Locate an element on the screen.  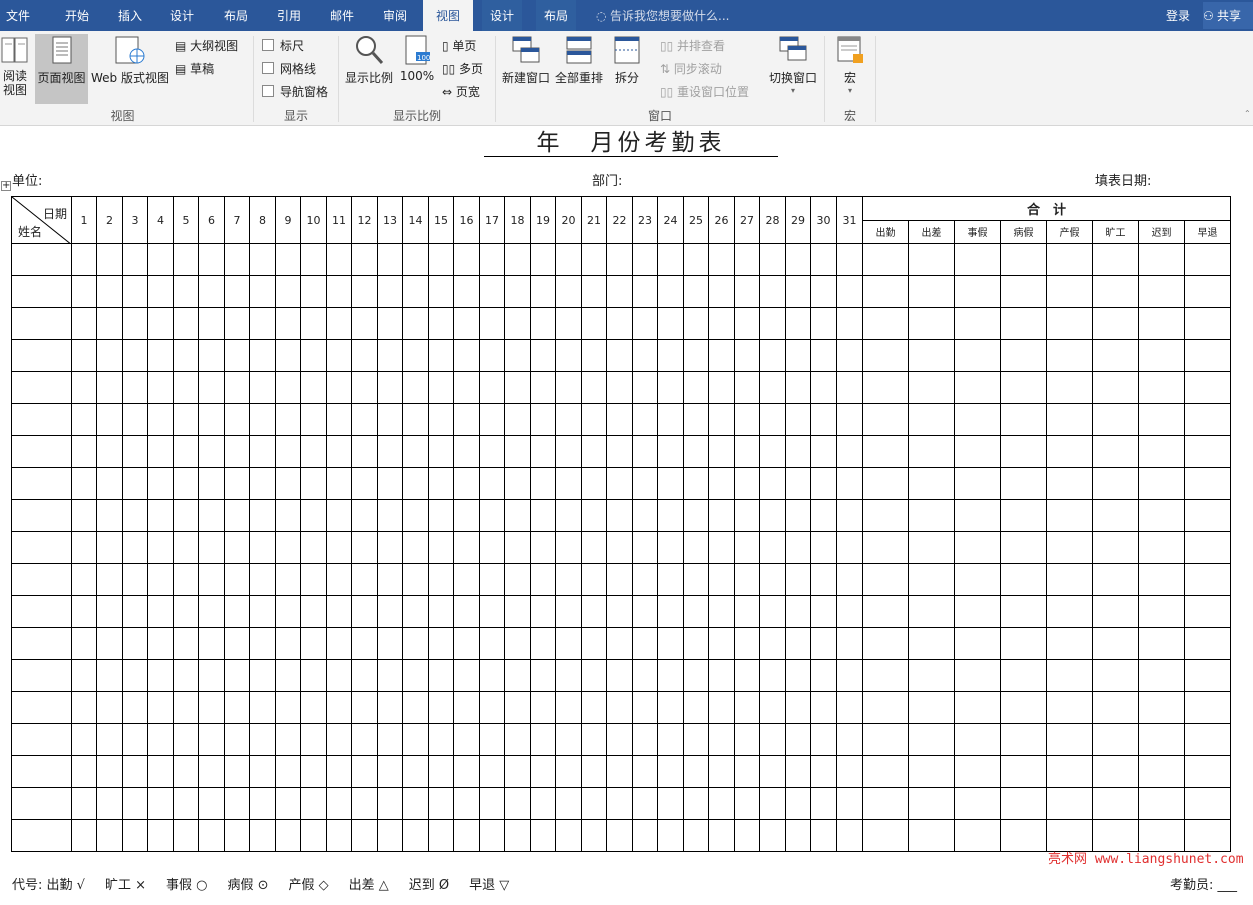
day-header-cell: 7 is located at coordinates (237, 220).